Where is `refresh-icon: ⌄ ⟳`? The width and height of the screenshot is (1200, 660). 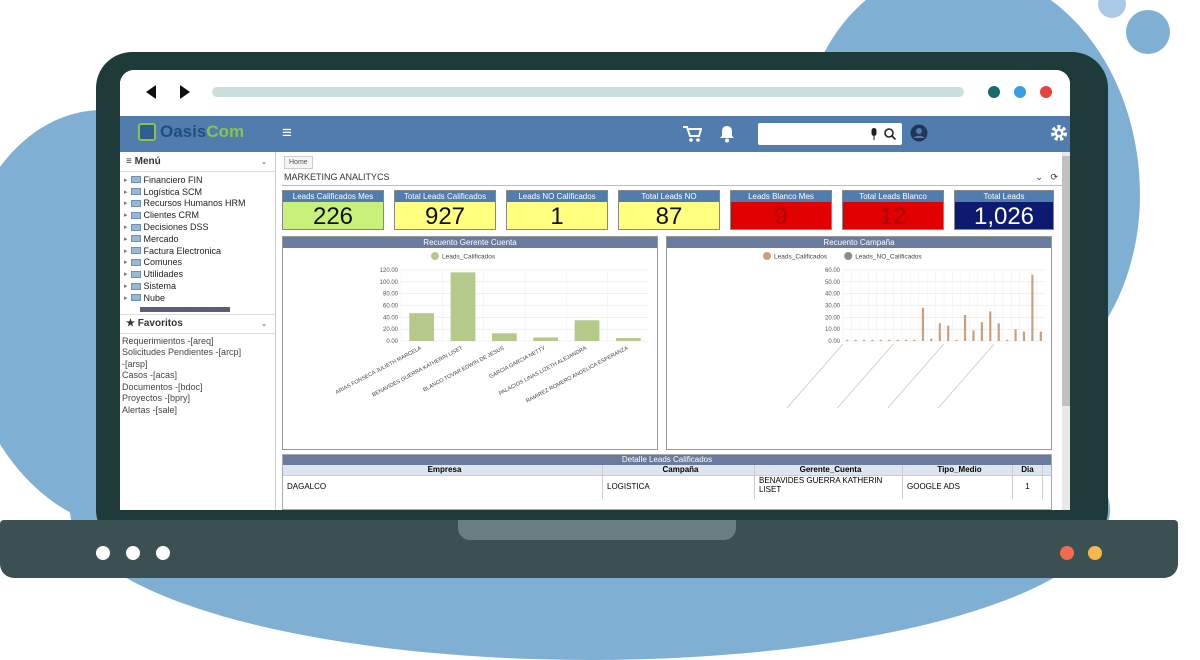
refresh-icon: ⌄ ⟳ is located at coordinates (1046, 178).